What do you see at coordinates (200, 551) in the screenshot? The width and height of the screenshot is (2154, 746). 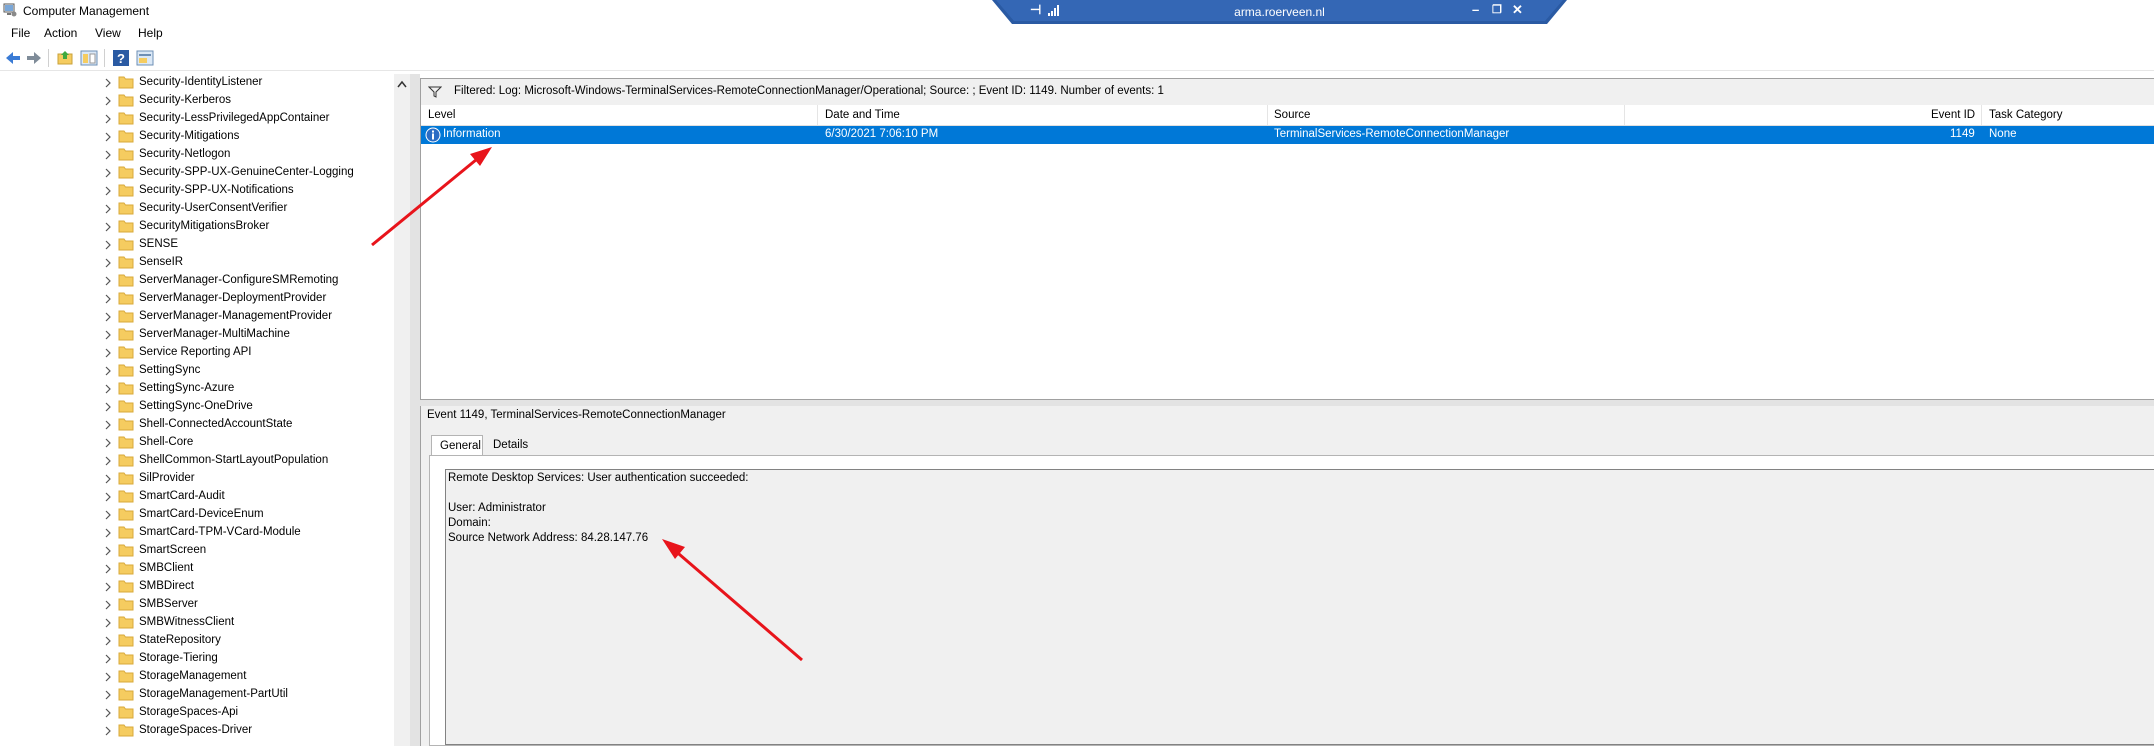 I see `tree-item: SmartScreen` at bounding box center [200, 551].